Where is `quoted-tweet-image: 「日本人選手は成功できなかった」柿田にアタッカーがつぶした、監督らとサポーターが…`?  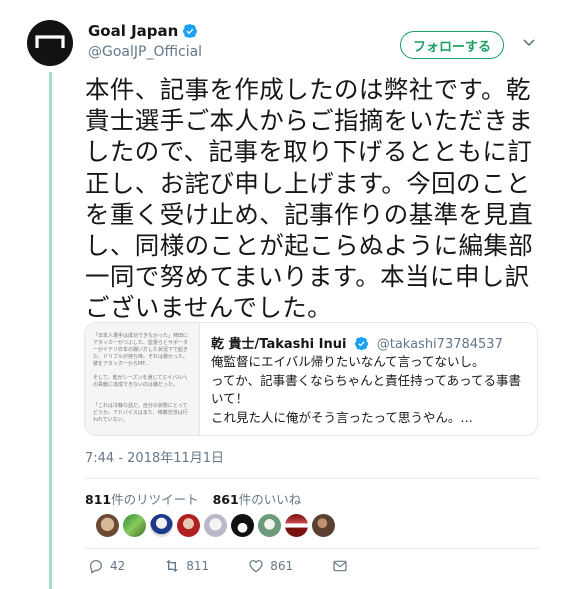
quoted-tweet-image: 「日本人選手は成功できなかった」柿田にアタッカーがつぶした、監督らとサポーターが… is located at coordinates (142, 379).